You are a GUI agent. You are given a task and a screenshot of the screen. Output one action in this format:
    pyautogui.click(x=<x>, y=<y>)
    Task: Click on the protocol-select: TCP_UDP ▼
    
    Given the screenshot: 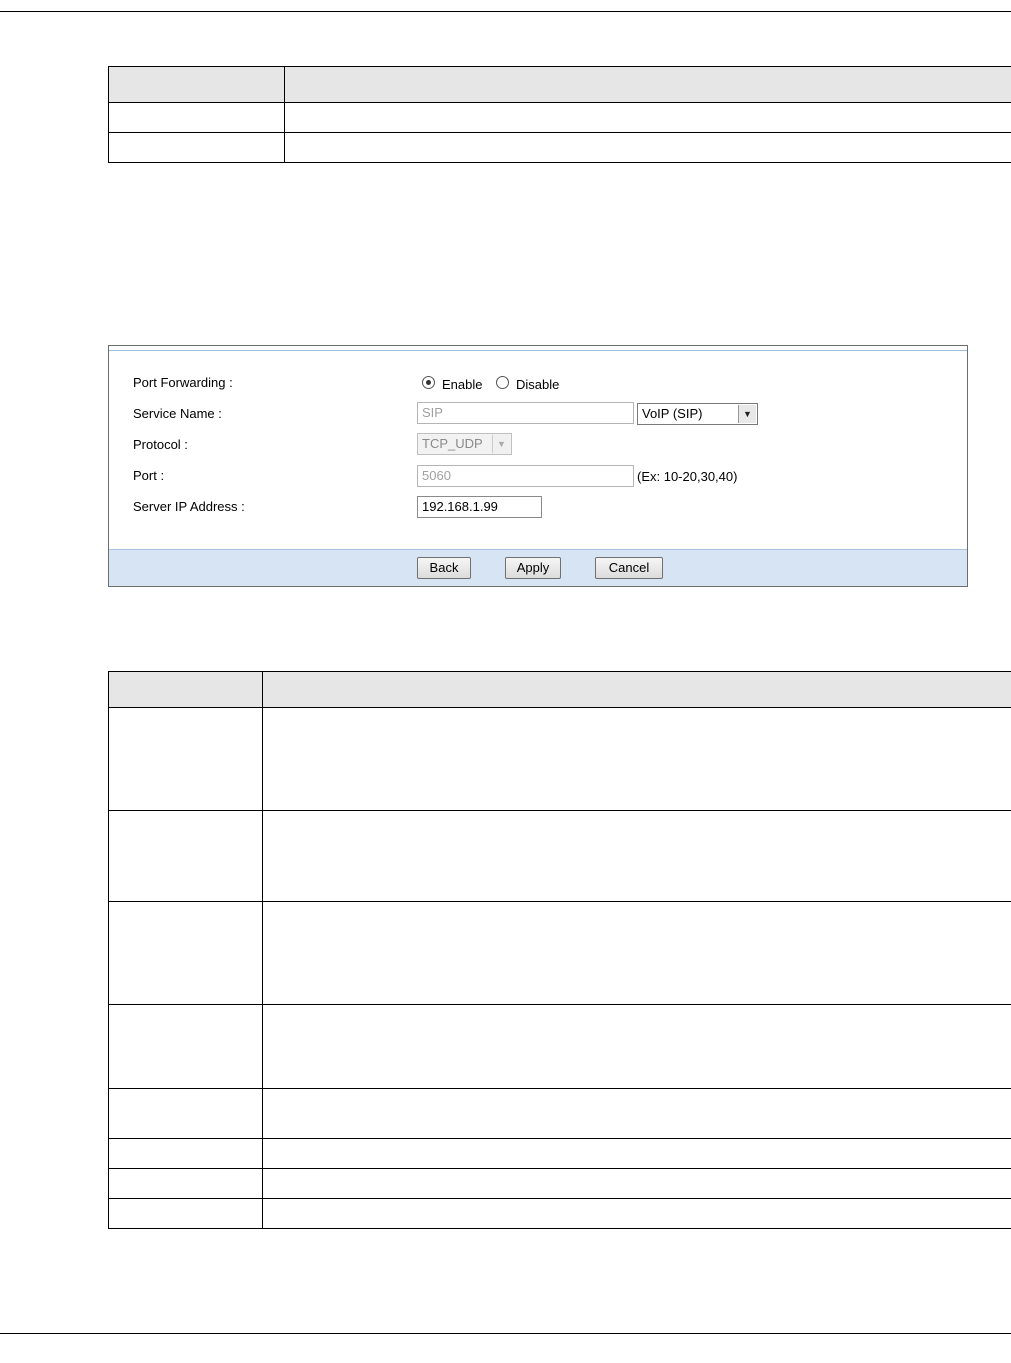 What is the action you would take?
    pyautogui.click(x=464, y=444)
    